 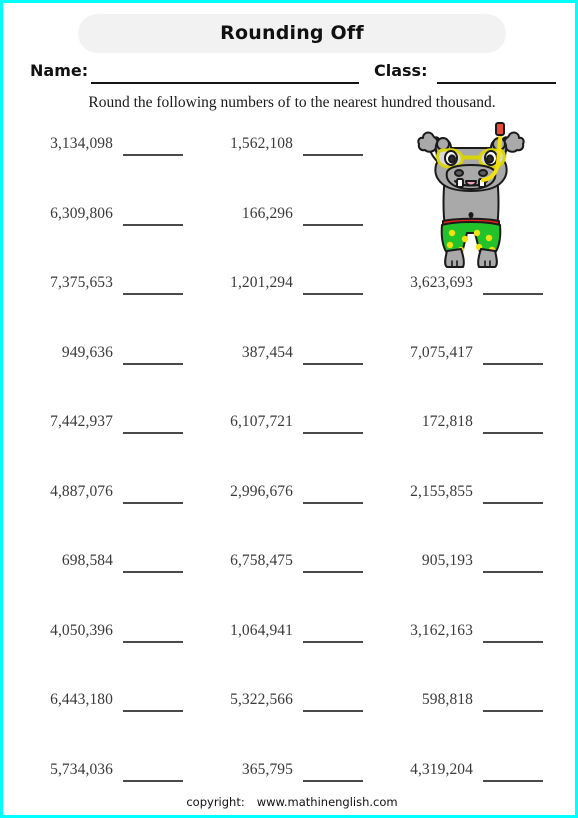 What do you see at coordinates (81, 421) in the screenshot?
I see `problem-number: 7,442,937` at bounding box center [81, 421].